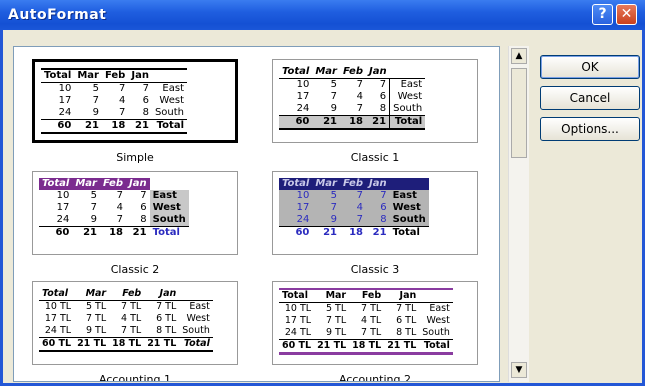 This screenshot has width=645, height=386. Describe the element at coordinates (367, 345) in the screenshot. I see `total-cell: 18 TL` at that location.